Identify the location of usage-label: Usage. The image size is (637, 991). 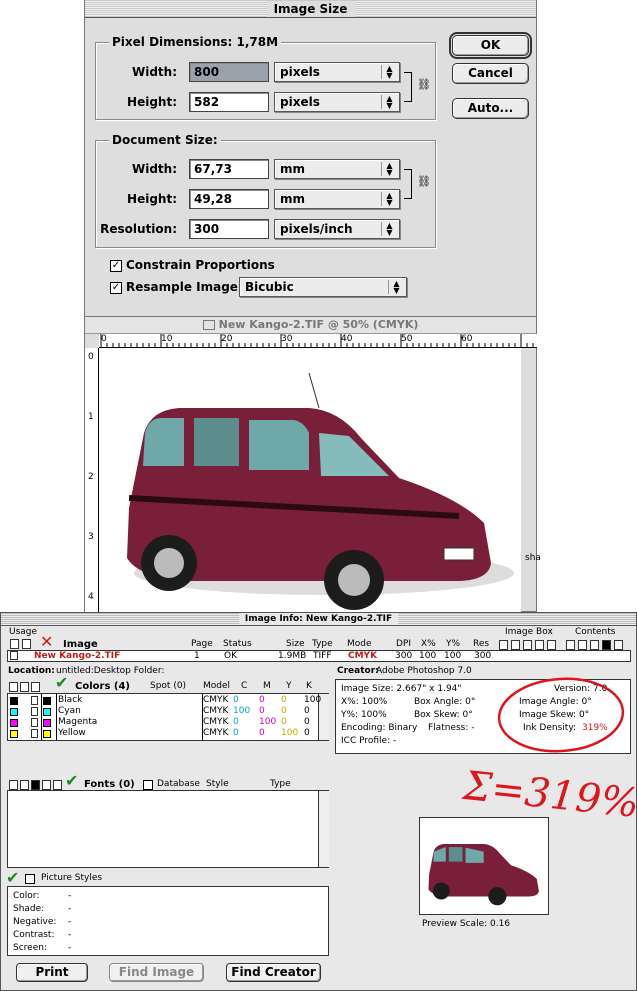
(23, 632).